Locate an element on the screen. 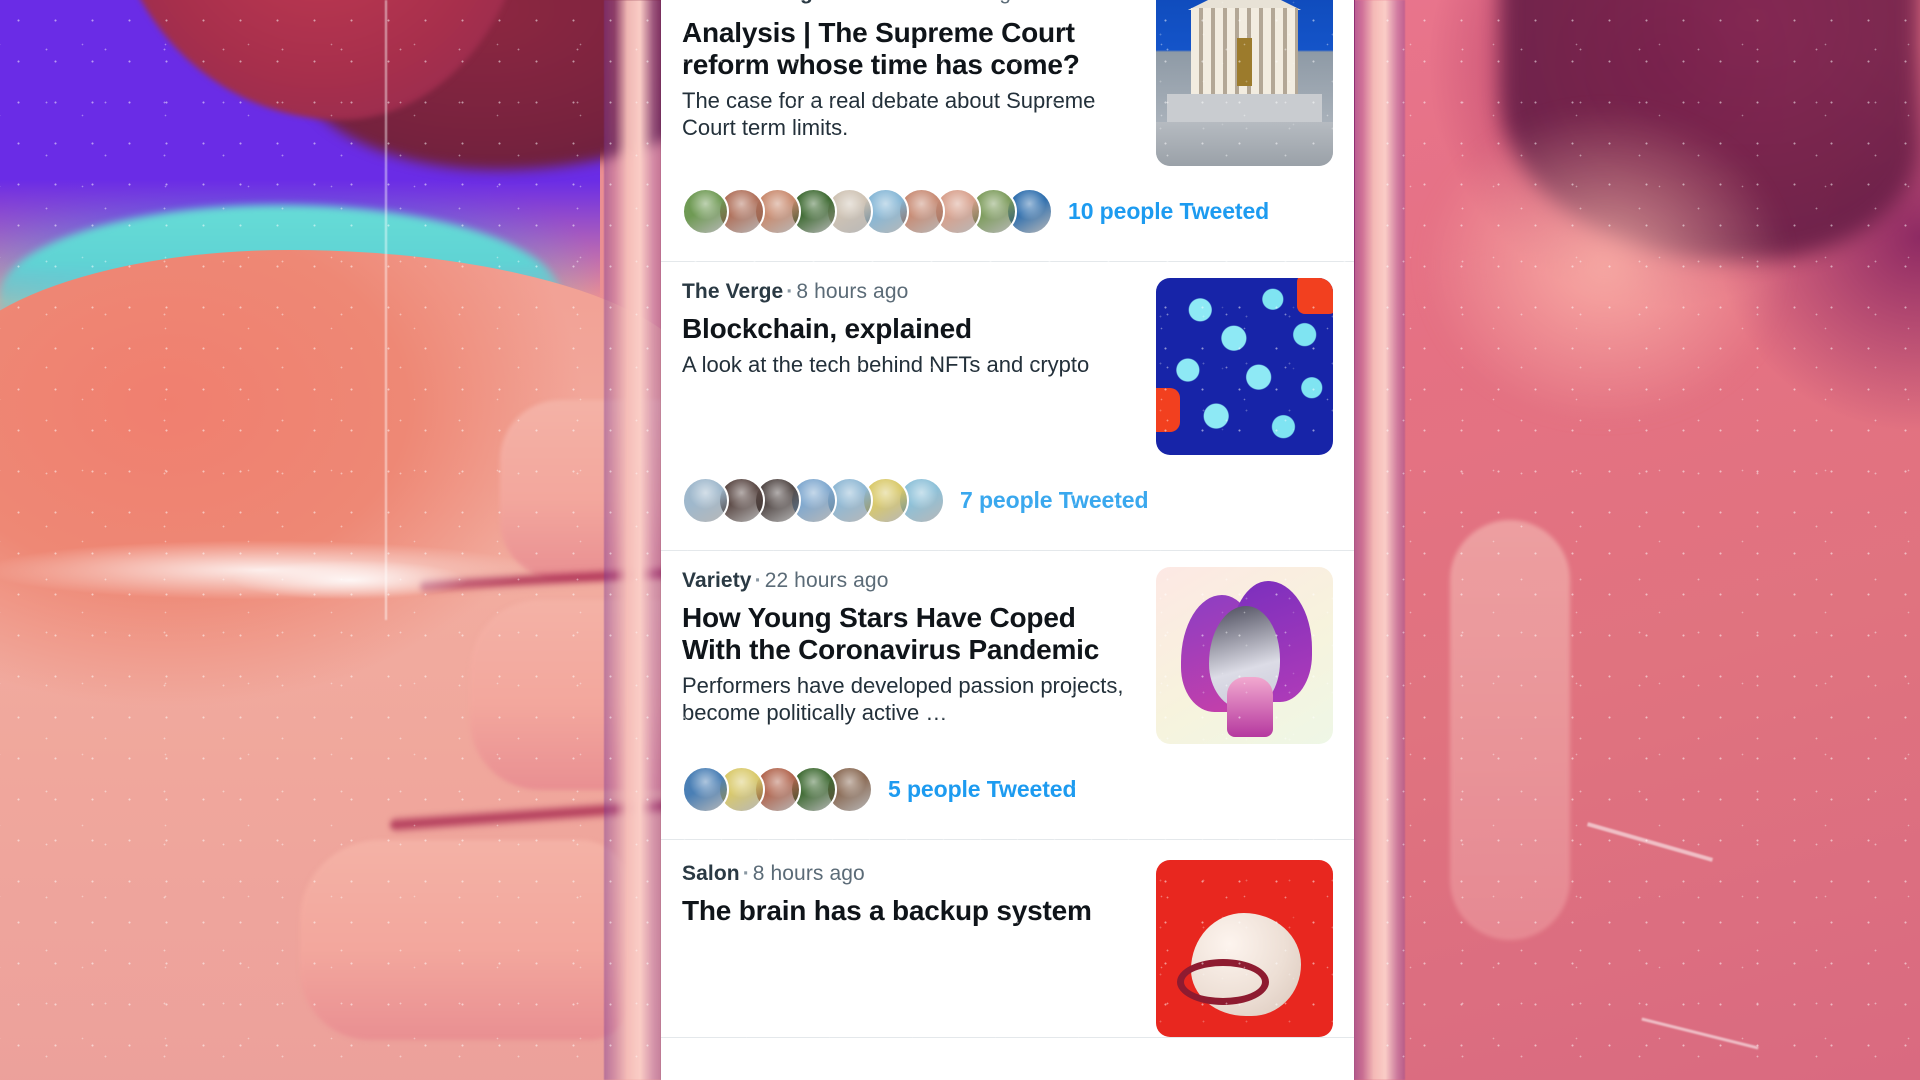 Image resolution: width=1920 pixels, height=1080 pixels. source-name: The Verge is located at coordinates (733, 291).